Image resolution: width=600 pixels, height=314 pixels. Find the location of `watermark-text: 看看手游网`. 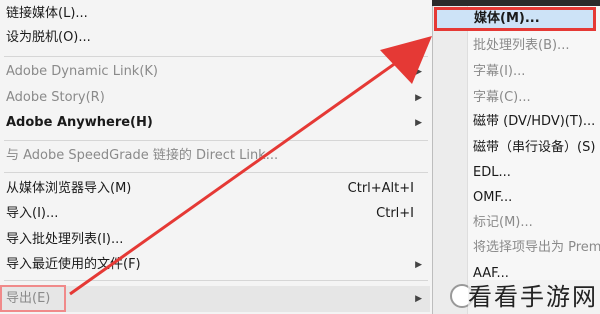

watermark-text: 看看手游网 is located at coordinates (533, 297).